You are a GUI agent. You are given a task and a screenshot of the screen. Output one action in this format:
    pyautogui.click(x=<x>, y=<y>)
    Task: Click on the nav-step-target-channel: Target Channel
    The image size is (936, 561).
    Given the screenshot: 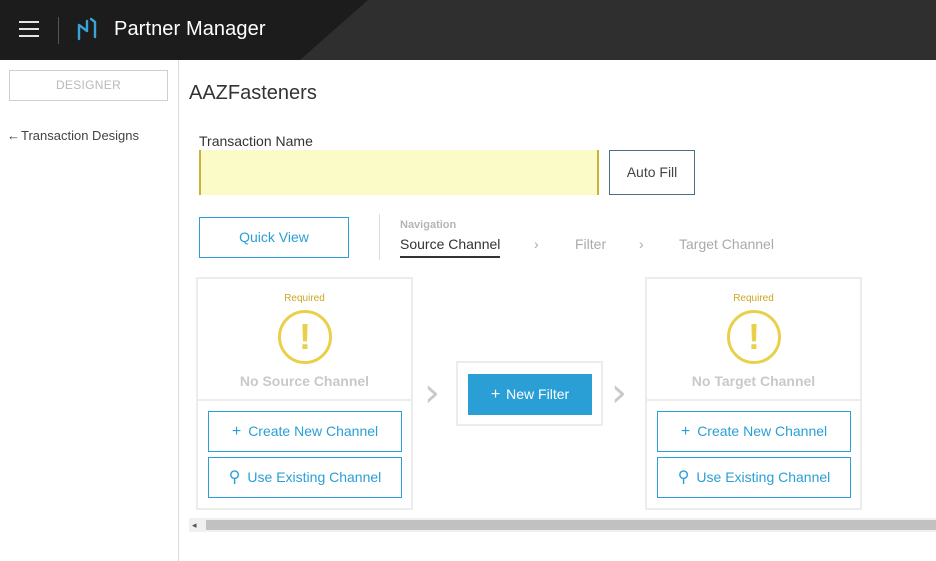 What is the action you would take?
    pyautogui.click(x=726, y=244)
    